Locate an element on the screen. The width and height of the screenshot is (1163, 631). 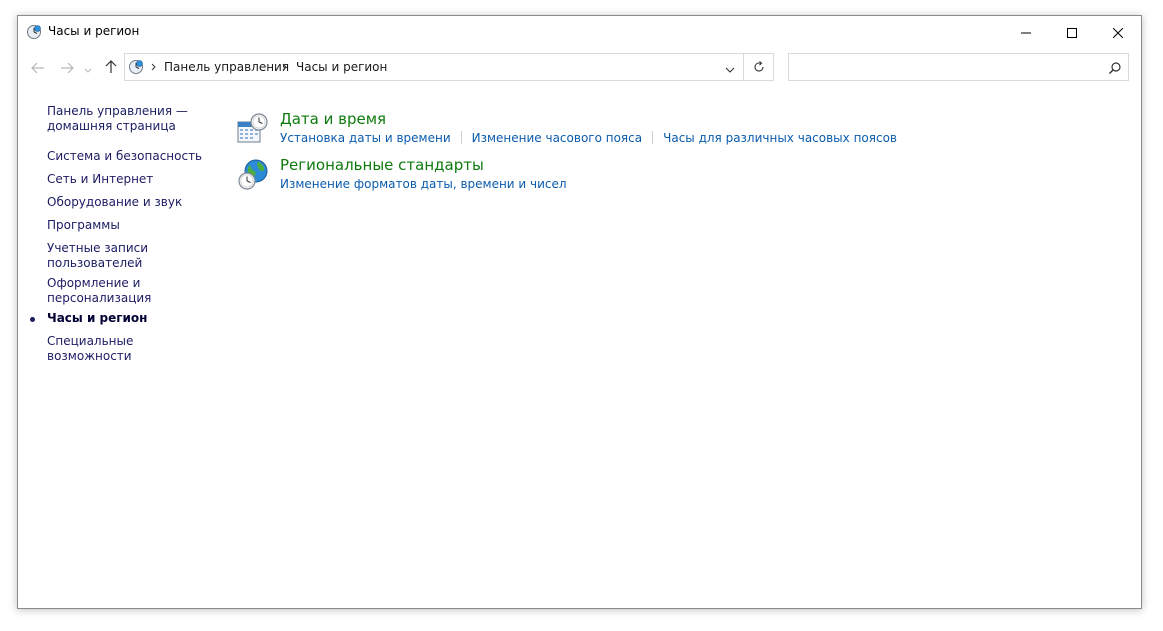
clock-region-location-icon is located at coordinates (136, 67).